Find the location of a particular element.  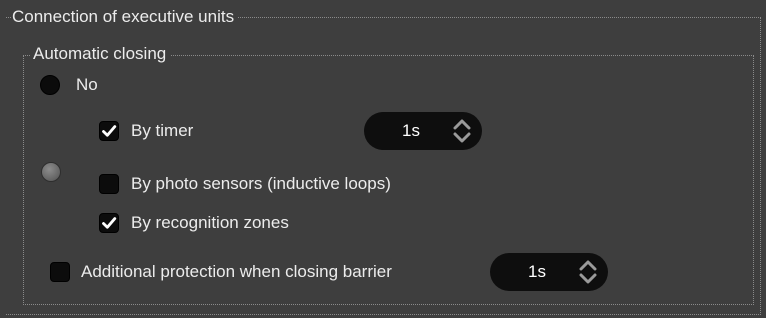

additional-protection-spin-arrows is located at coordinates (588, 272).